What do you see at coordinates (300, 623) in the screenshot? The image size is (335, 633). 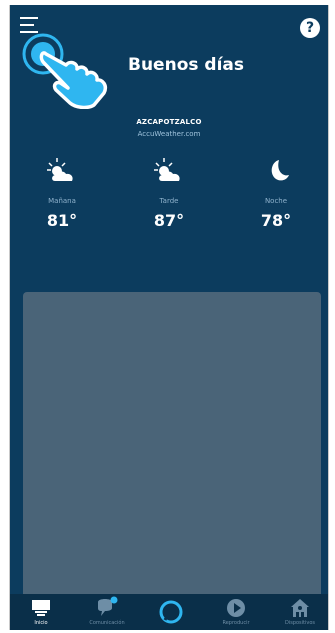 I see `nav-label: Dispositivos` at bounding box center [300, 623].